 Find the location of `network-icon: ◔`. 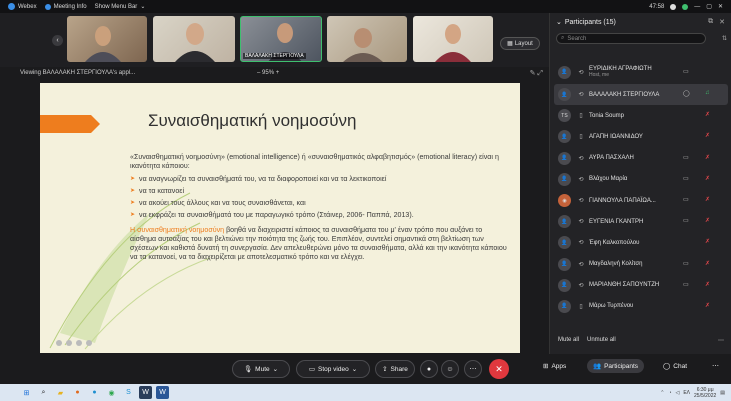

network-icon: ◔ is located at coordinates (669, 393).